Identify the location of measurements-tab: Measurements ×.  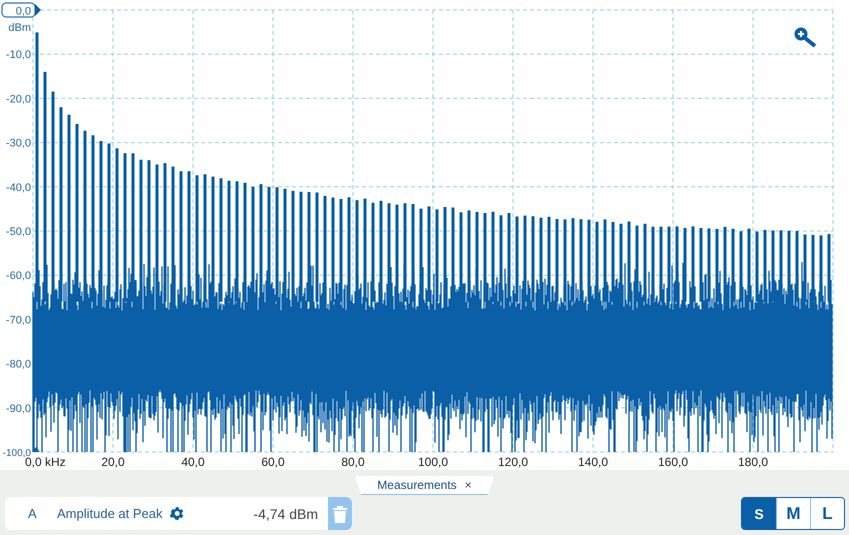
(424, 485).